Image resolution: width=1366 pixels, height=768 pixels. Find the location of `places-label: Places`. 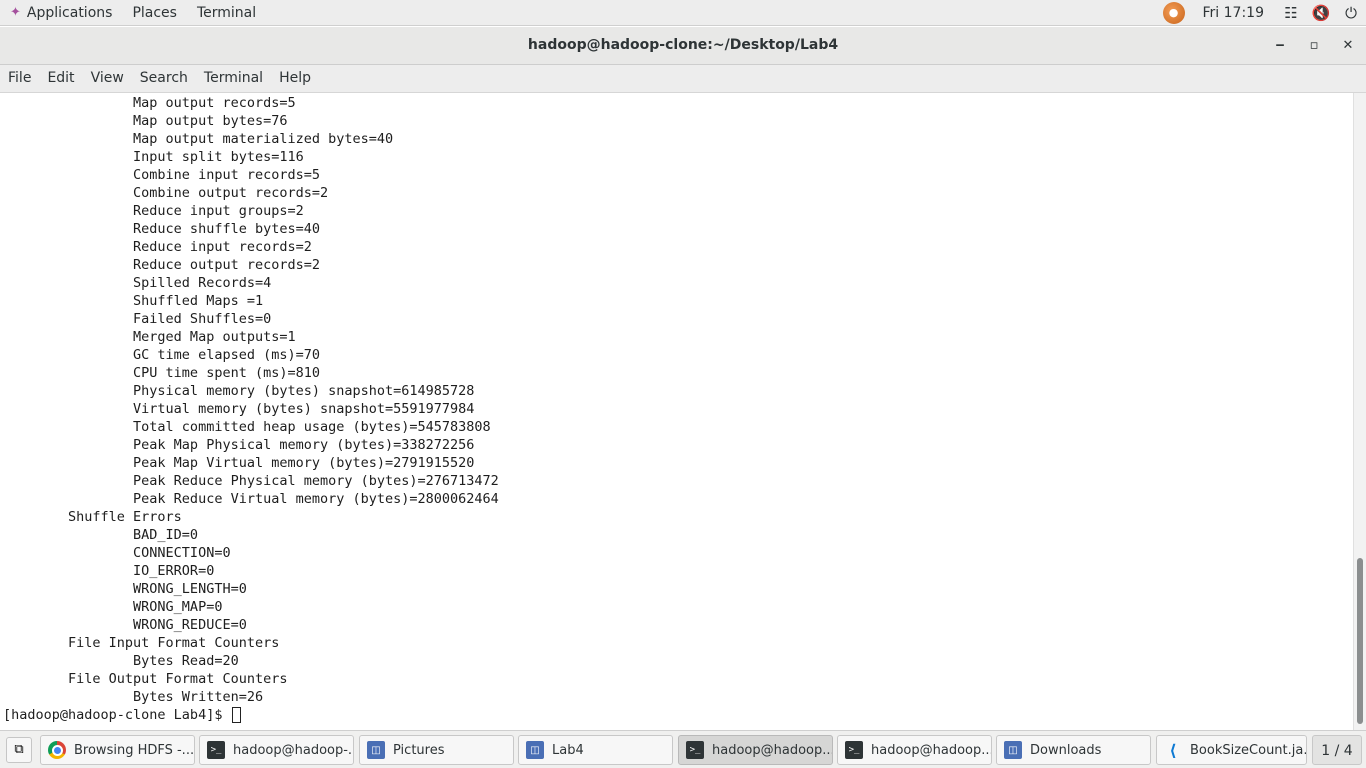

places-label: Places is located at coordinates (154, 12).